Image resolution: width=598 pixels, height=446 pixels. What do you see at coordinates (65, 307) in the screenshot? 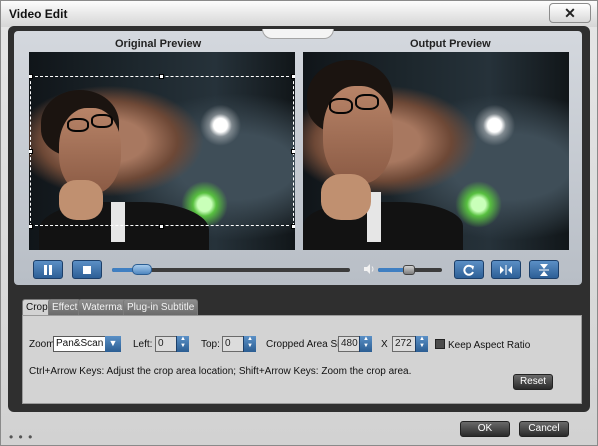
I see `tab-effect: Effect` at bounding box center [65, 307].